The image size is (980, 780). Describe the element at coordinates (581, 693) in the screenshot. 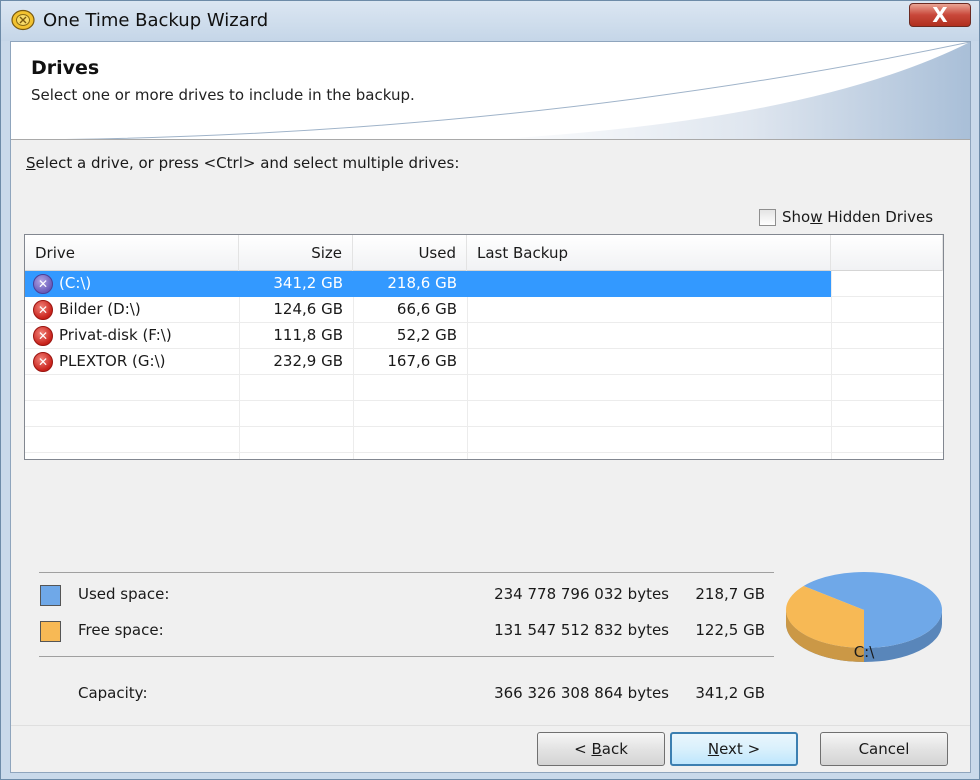

I see `capacity-bytes: 366 326 308 864 bytes` at that location.